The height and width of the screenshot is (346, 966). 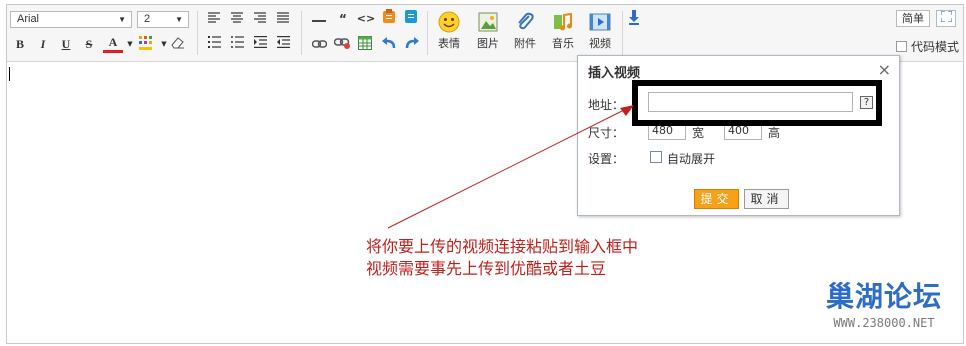 I want to click on annotation-arrow, so click(x=510, y=167).